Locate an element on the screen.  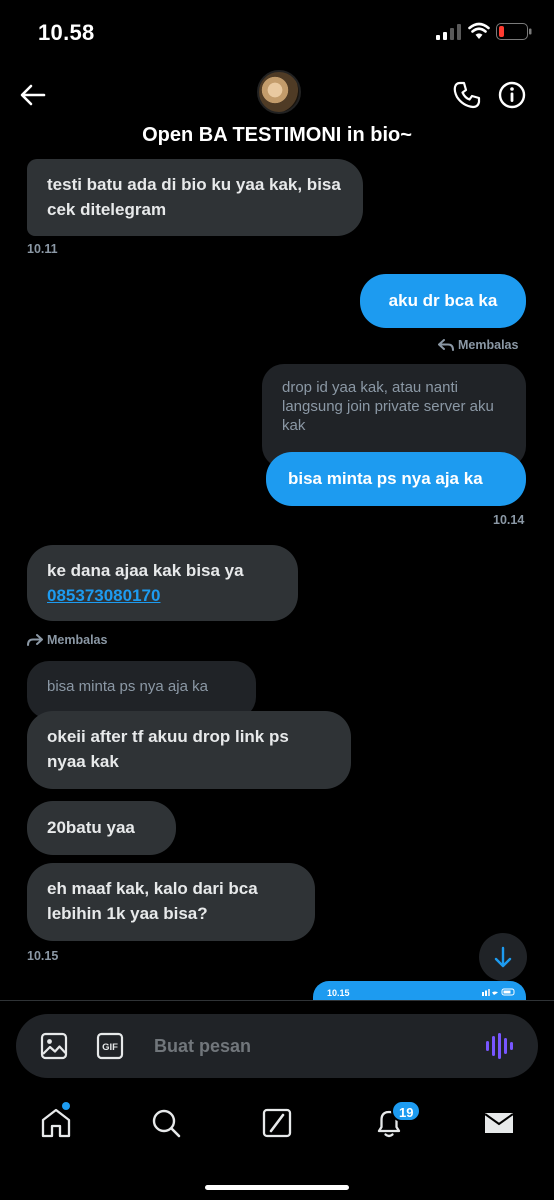
info-icon is located at coordinates (512, 95).